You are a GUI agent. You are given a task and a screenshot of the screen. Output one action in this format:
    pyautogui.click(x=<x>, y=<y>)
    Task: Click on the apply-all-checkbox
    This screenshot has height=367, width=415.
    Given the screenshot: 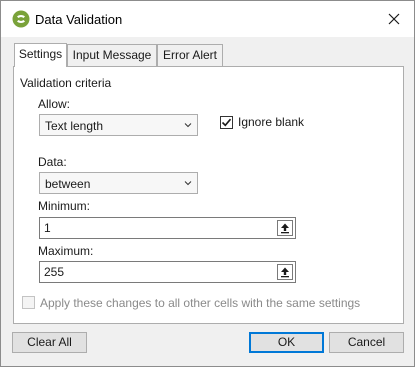 What is the action you would take?
    pyautogui.click(x=28, y=302)
    